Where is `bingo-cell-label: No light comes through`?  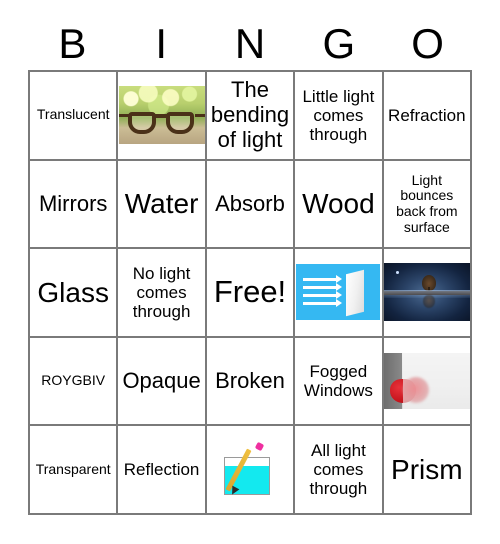 bingo-cell-label: No light comes through is located at coordinates (161, 292).